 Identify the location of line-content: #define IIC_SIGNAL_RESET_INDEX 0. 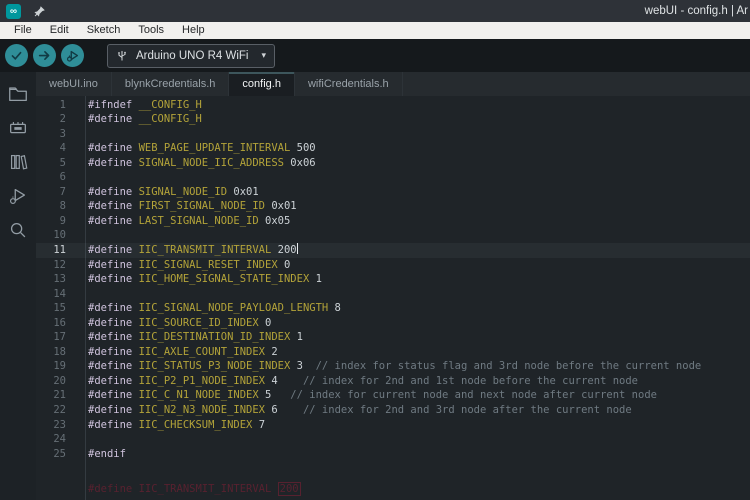
(189, 264).